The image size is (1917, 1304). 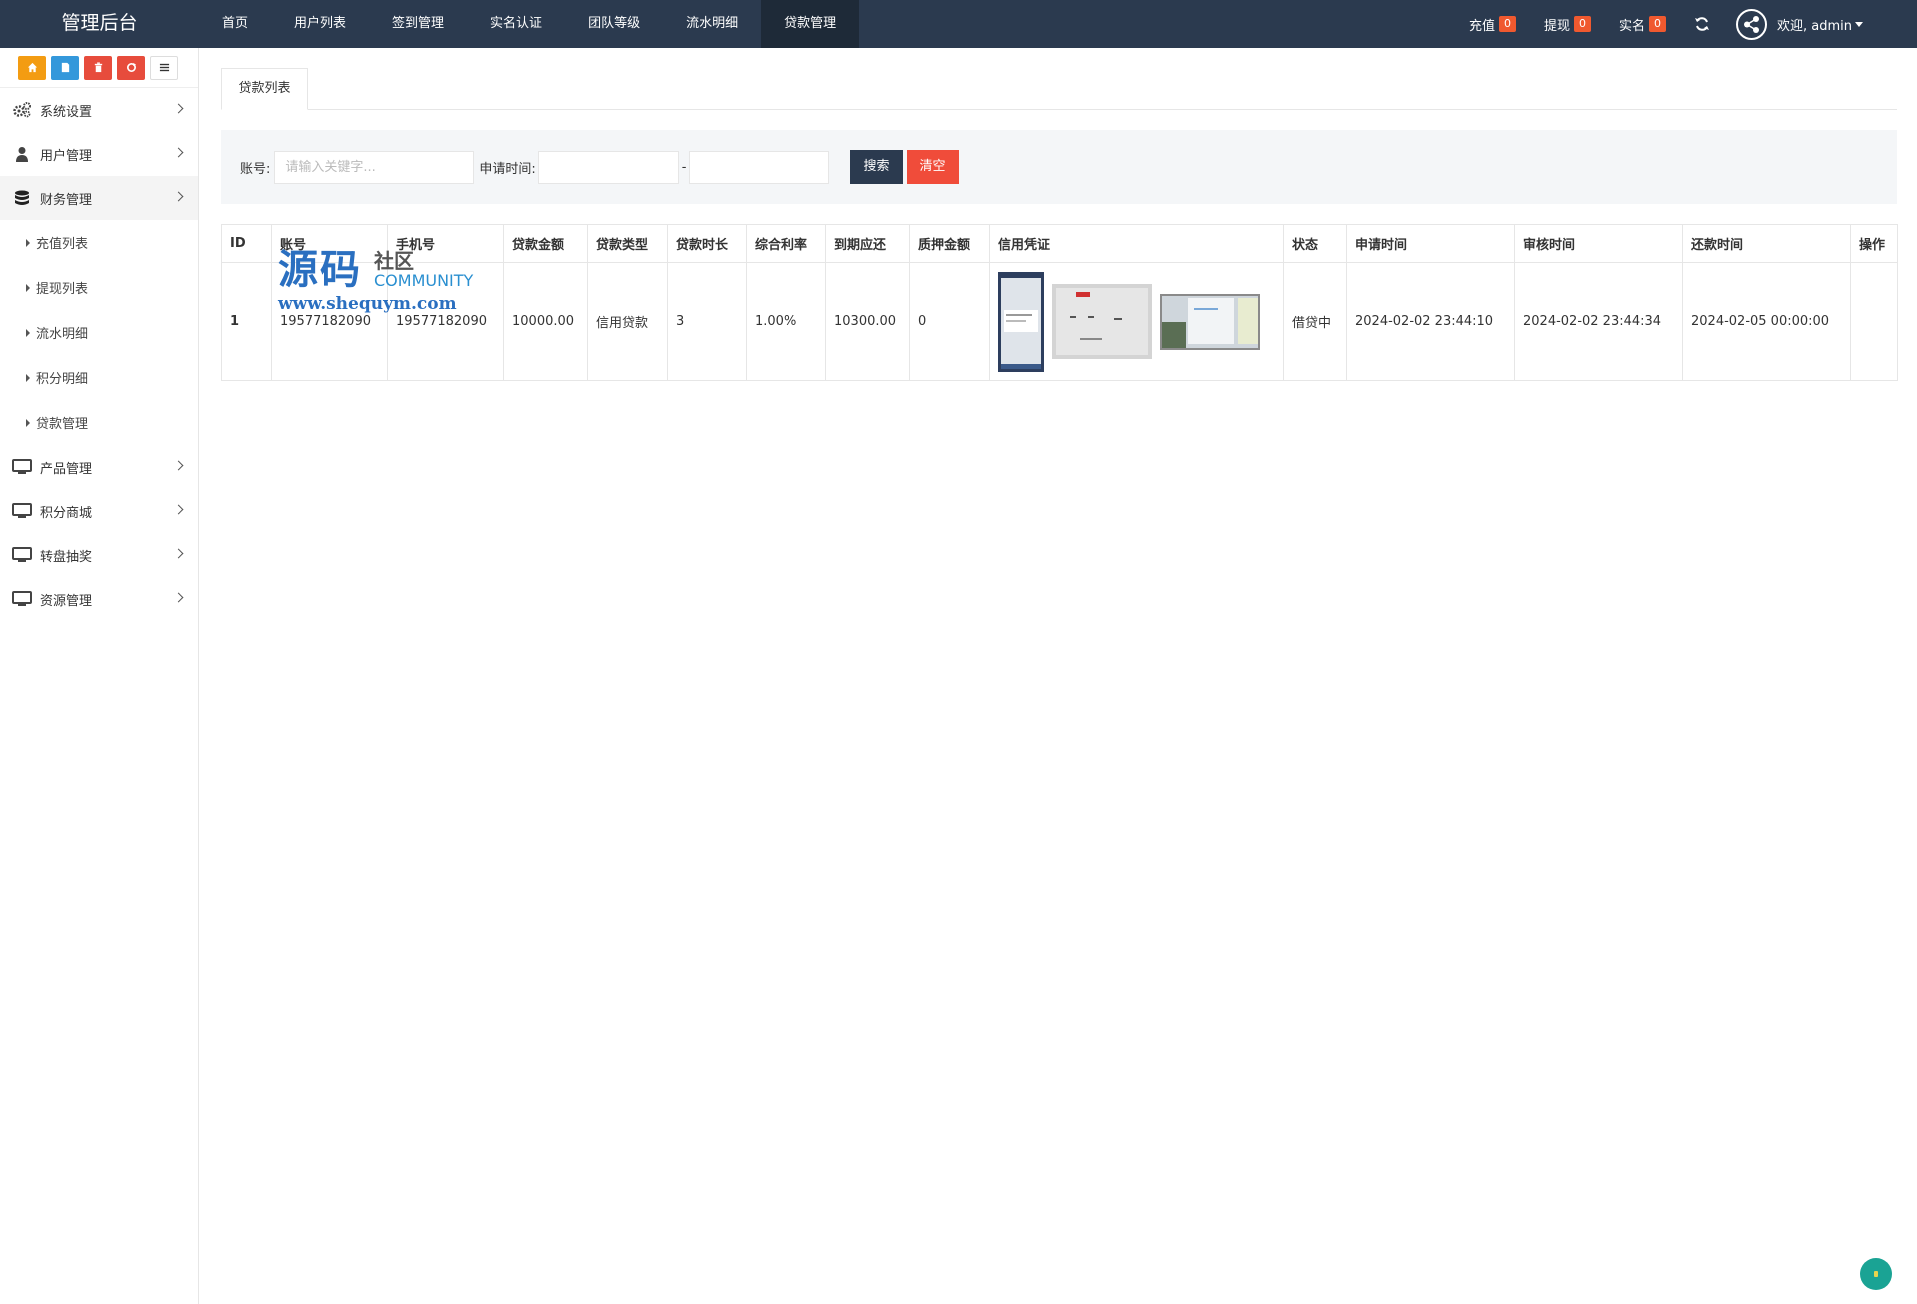 What do you see at coordinates (1876, 1274) in the screenshot?
I see `floating-action-button` at bounding box center [1876, 1274].